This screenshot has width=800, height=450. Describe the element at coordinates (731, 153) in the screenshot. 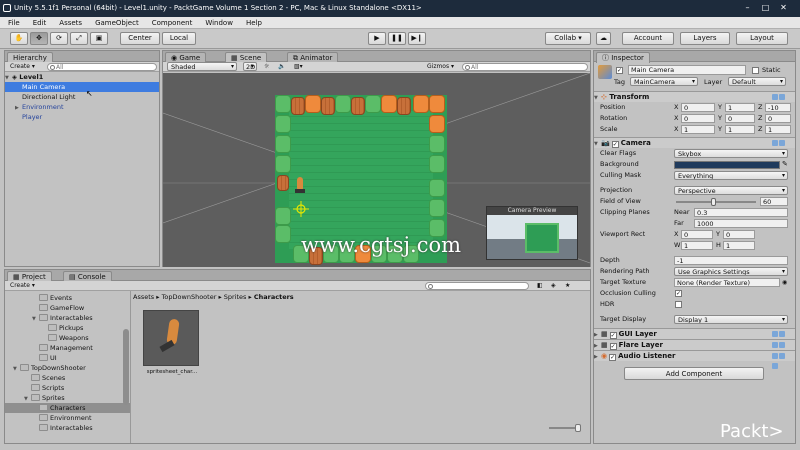

I see `clear-flags-dropdown: Skybox` at that location.